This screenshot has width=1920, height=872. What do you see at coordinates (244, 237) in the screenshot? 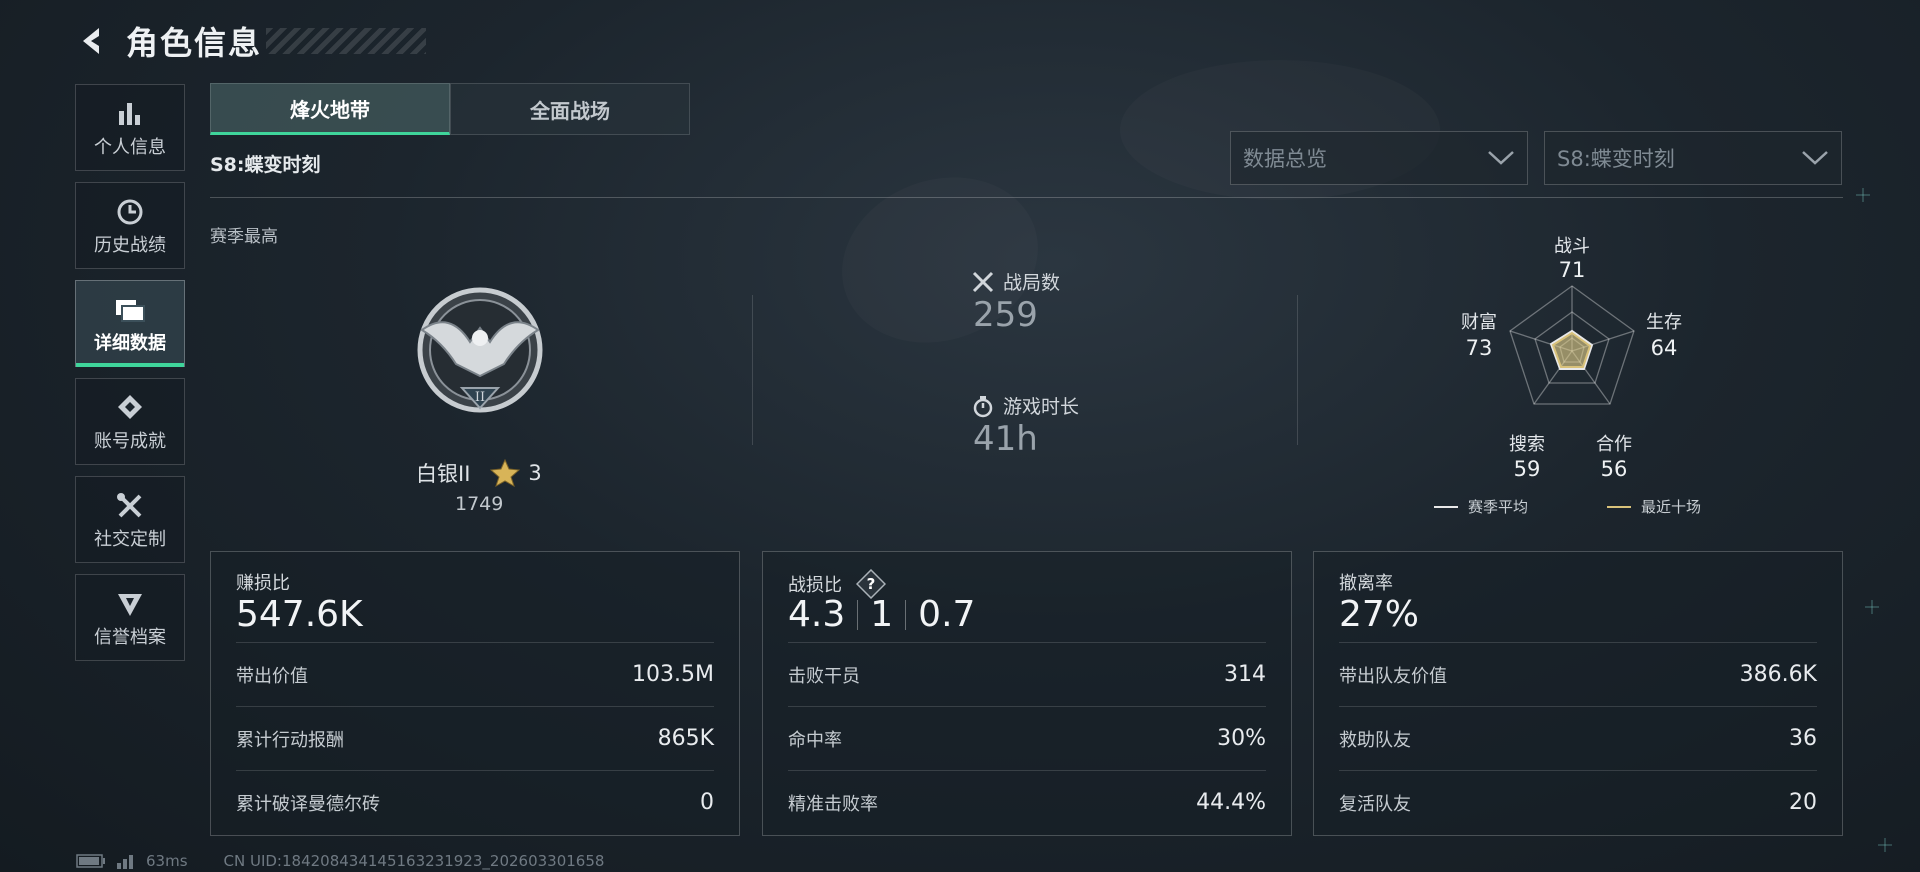
I see `season-best-label: 赛季最高` at bounding box center [244, 237].